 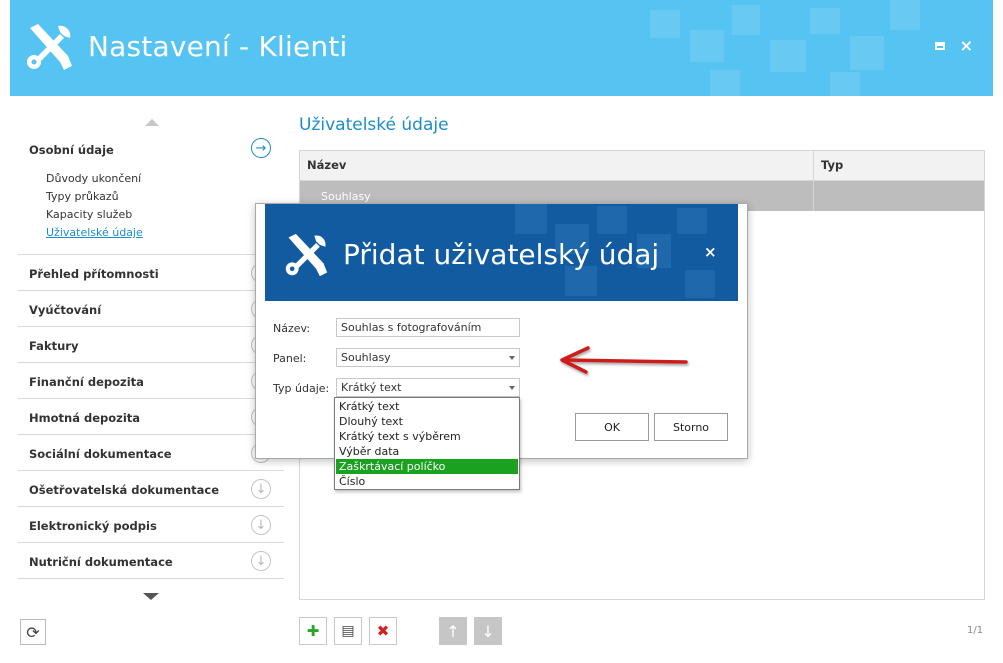 I want to click on panel-select: Souhlasy, so click(x=428, y=357).